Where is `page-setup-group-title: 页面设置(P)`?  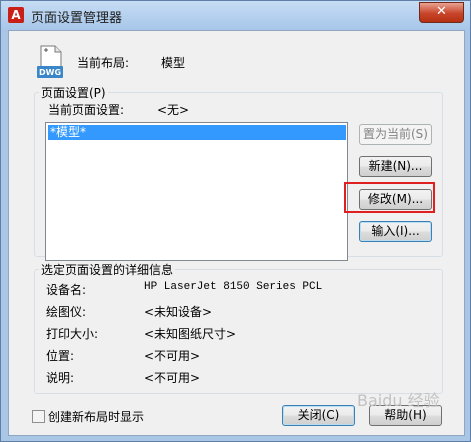 page-setup-group-title: 页面设置(P) is located at coordinates (73, 92).